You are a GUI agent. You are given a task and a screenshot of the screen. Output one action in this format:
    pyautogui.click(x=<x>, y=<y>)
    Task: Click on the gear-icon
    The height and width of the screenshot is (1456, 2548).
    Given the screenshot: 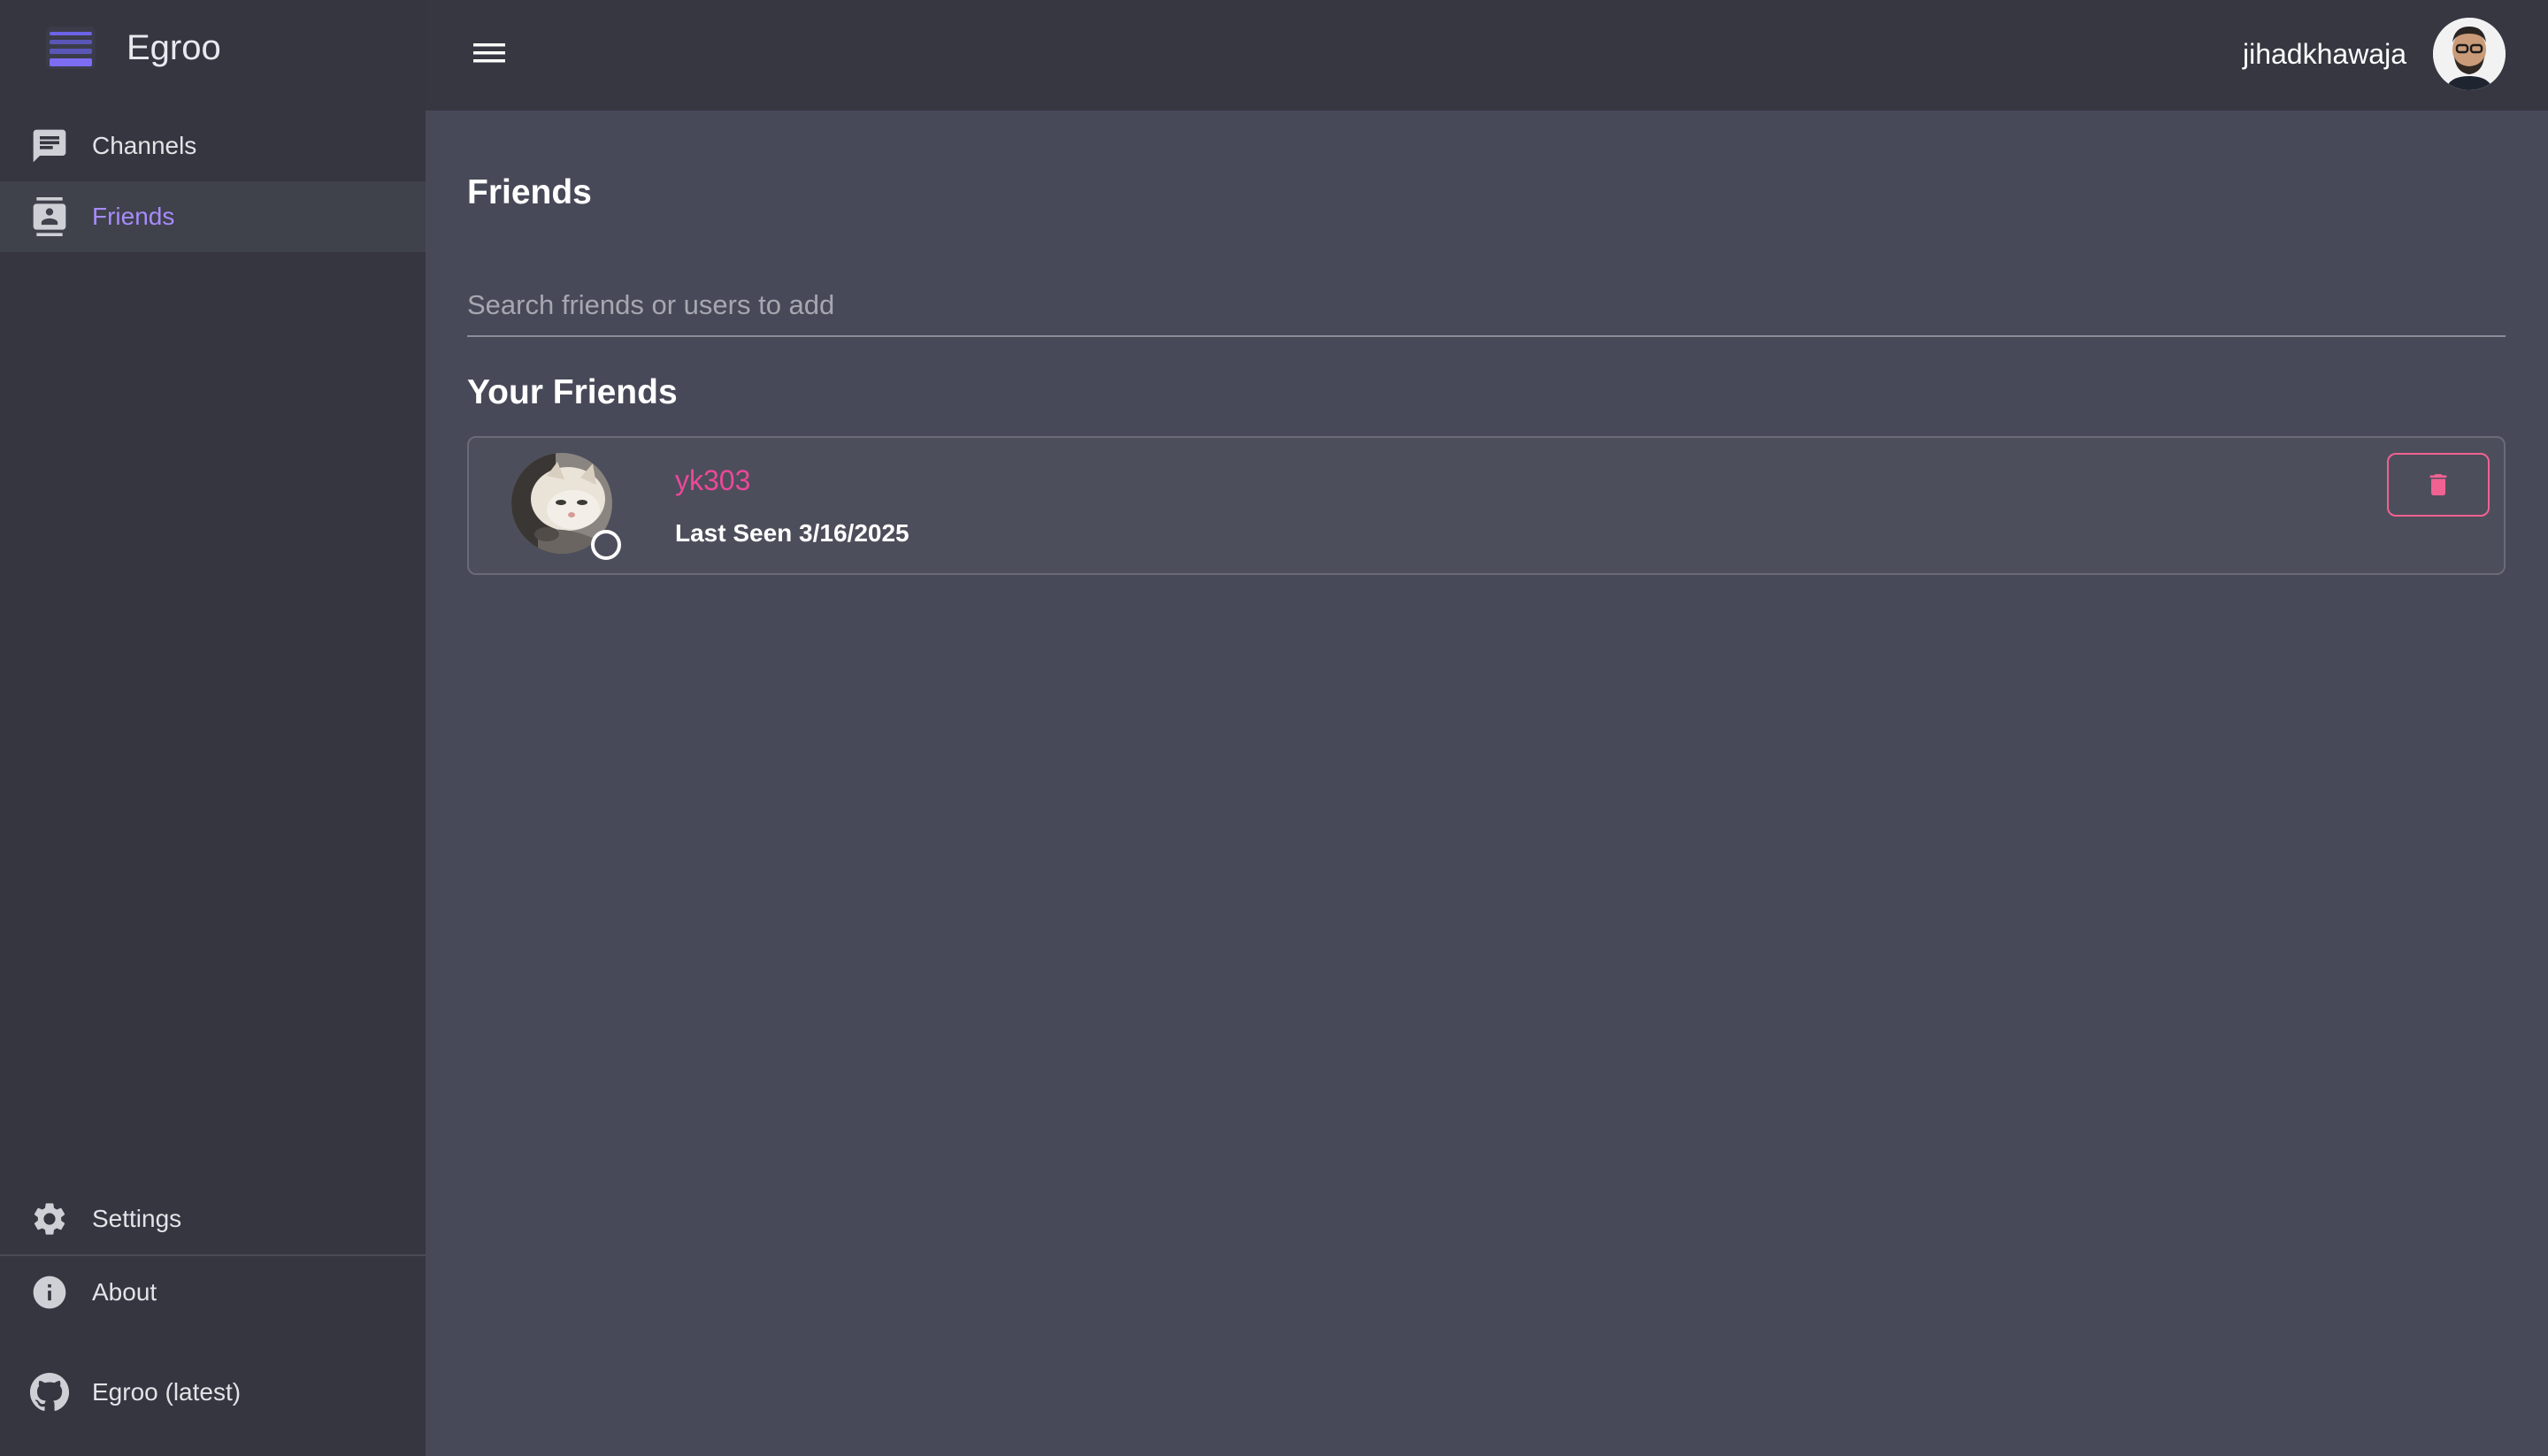 What is the action you would take?
    pyautogui.click(x=49, y=1219)
    